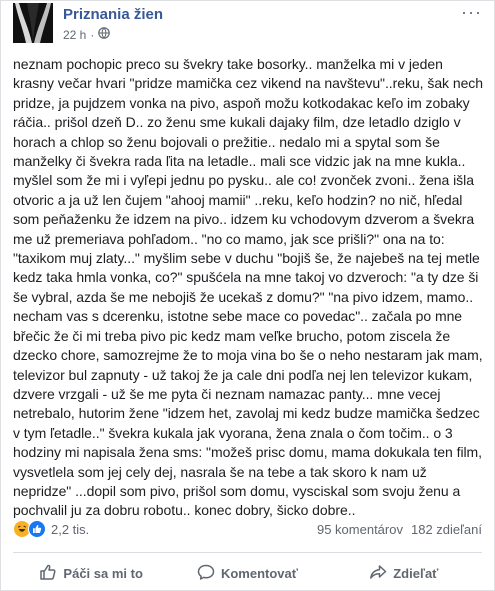  Describe the element at coordinates (37, 529) in the screenshot. I see `like-icon` at that location.